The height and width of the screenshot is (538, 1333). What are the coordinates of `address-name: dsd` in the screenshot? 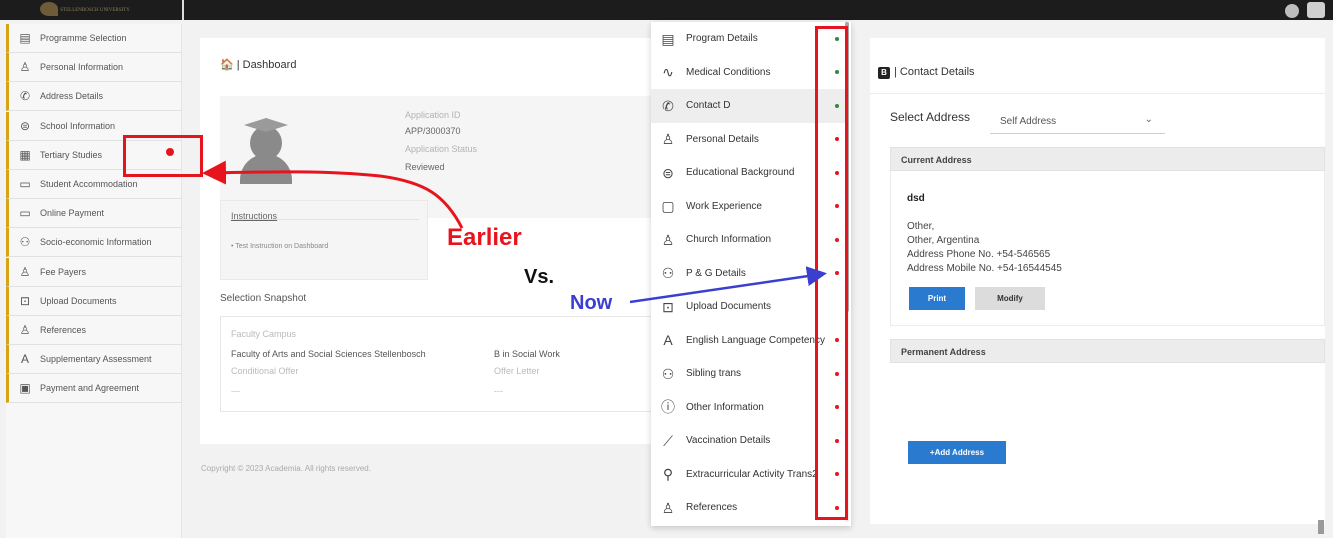 It's located at (916, 198).